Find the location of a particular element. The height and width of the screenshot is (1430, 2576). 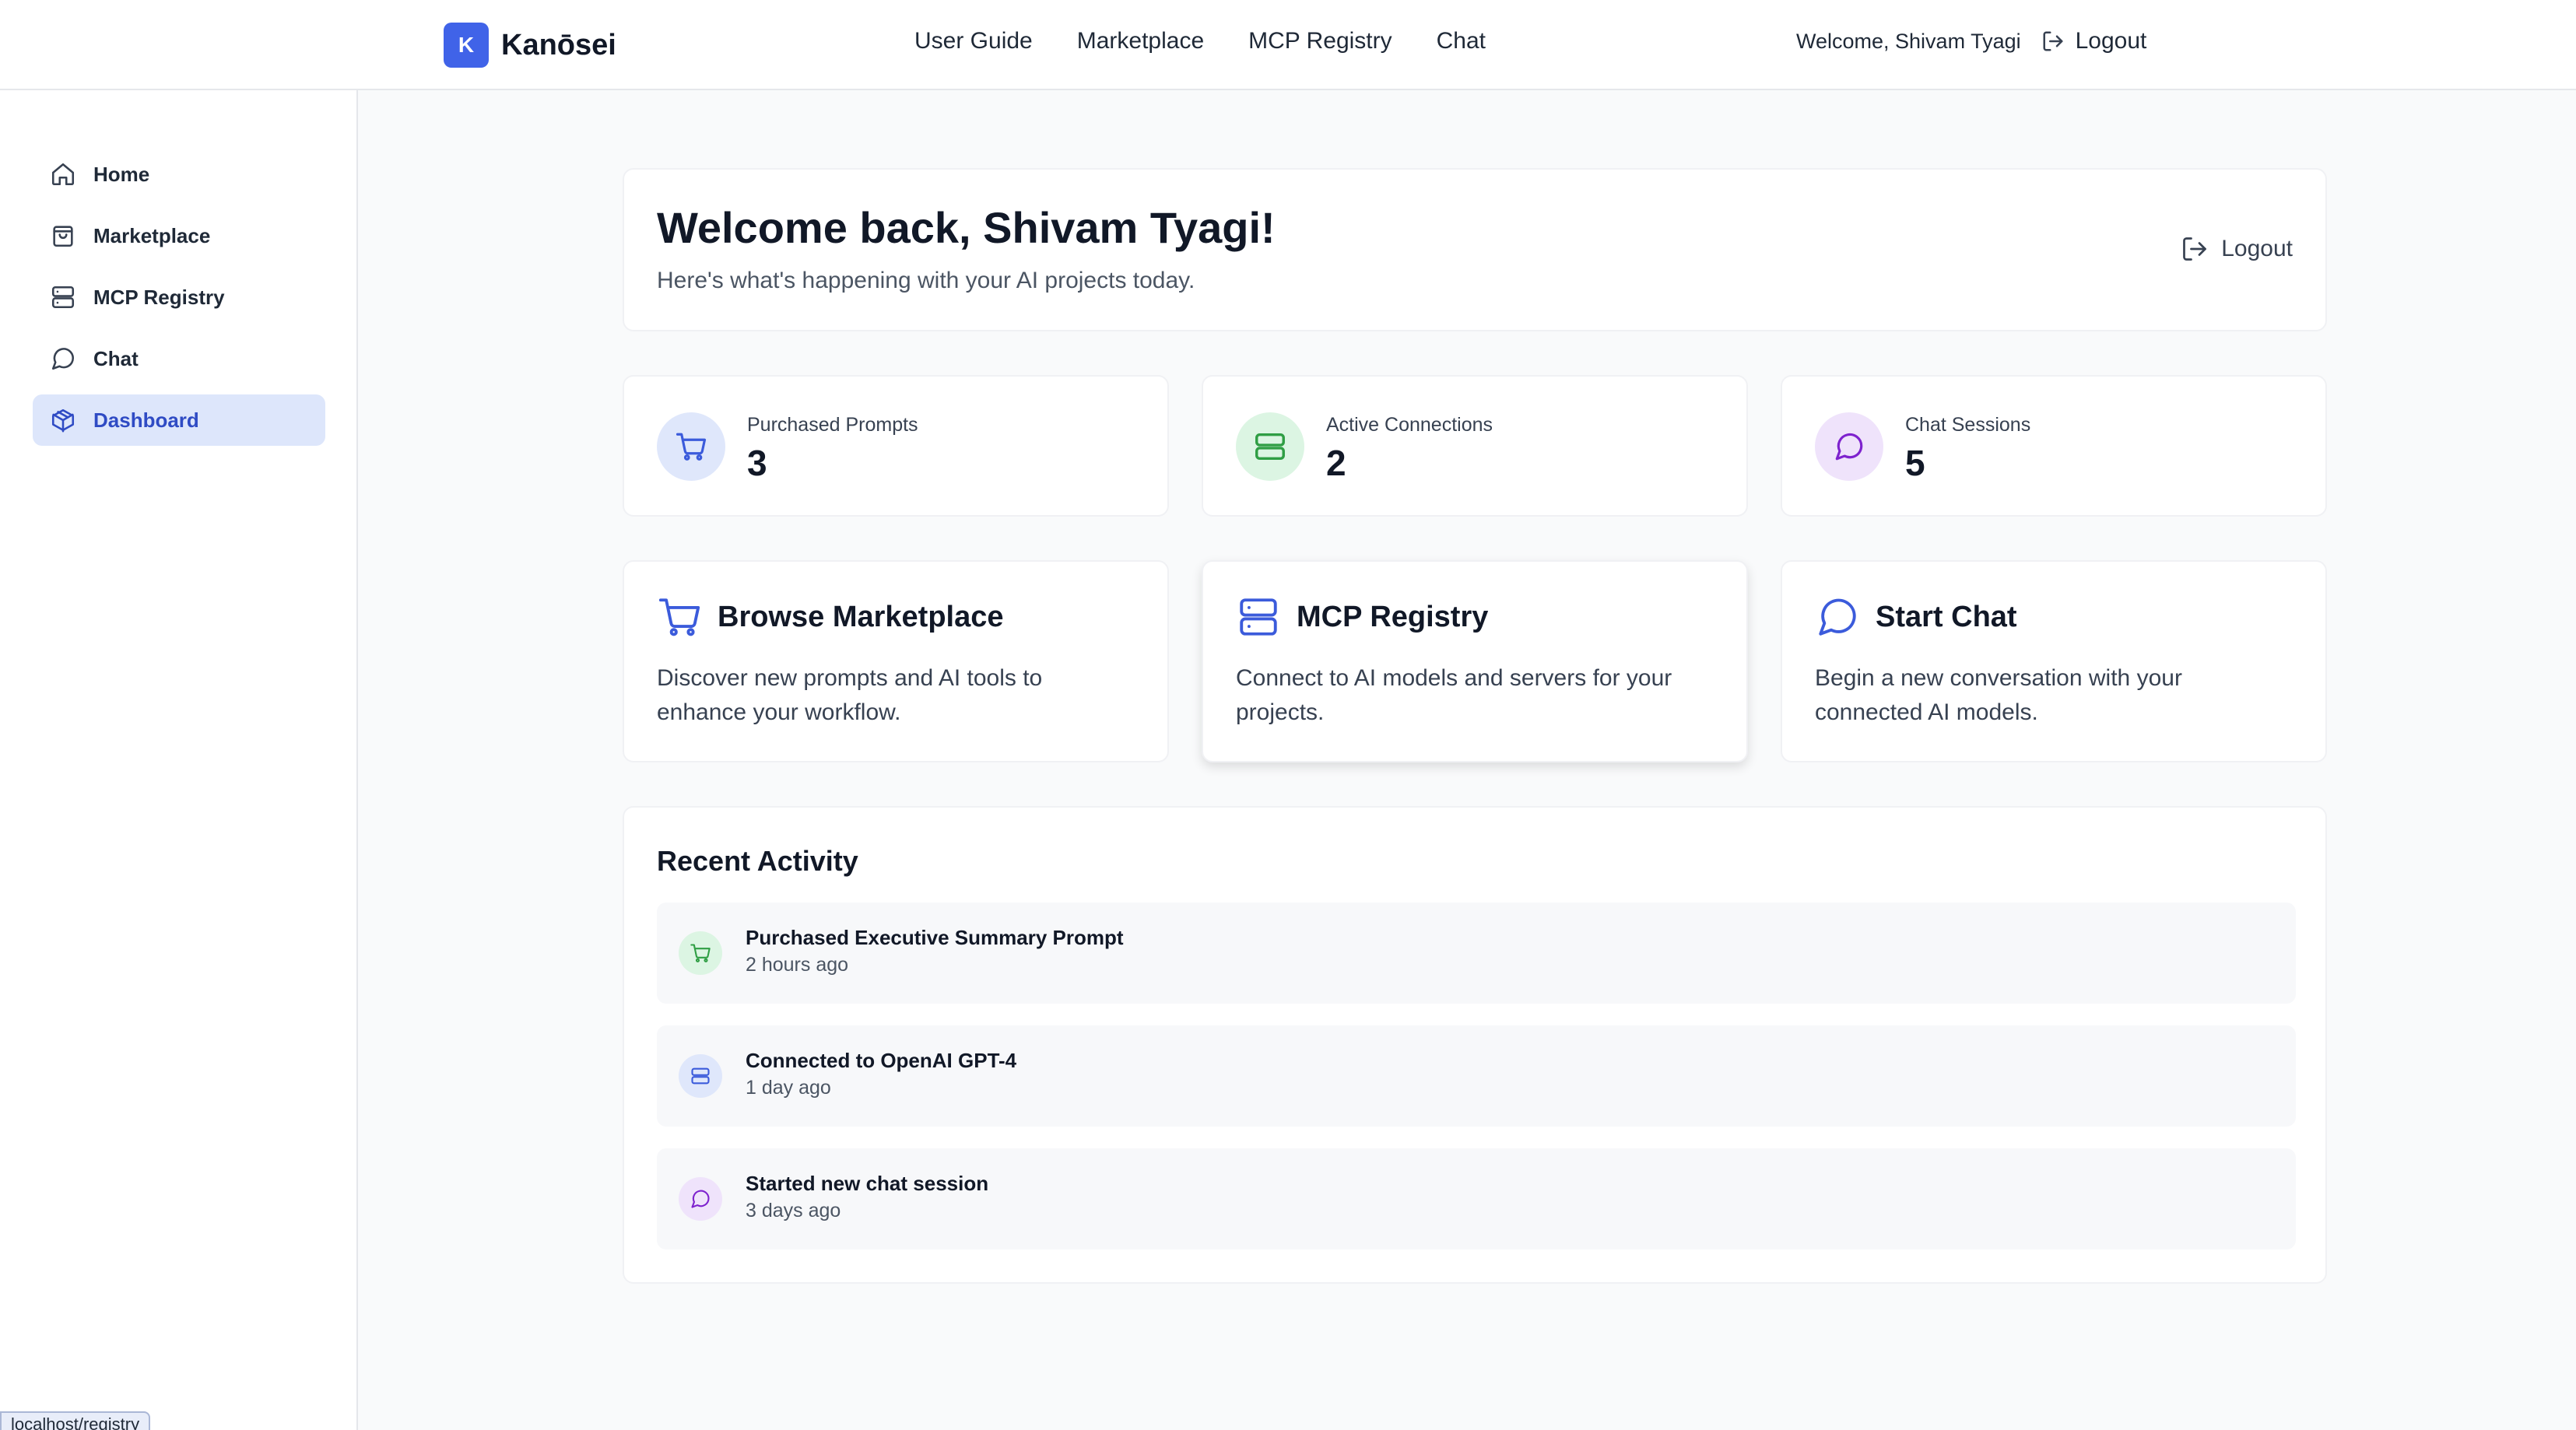

action-header: Browse Marketplace is located at coordinates (831, 617).